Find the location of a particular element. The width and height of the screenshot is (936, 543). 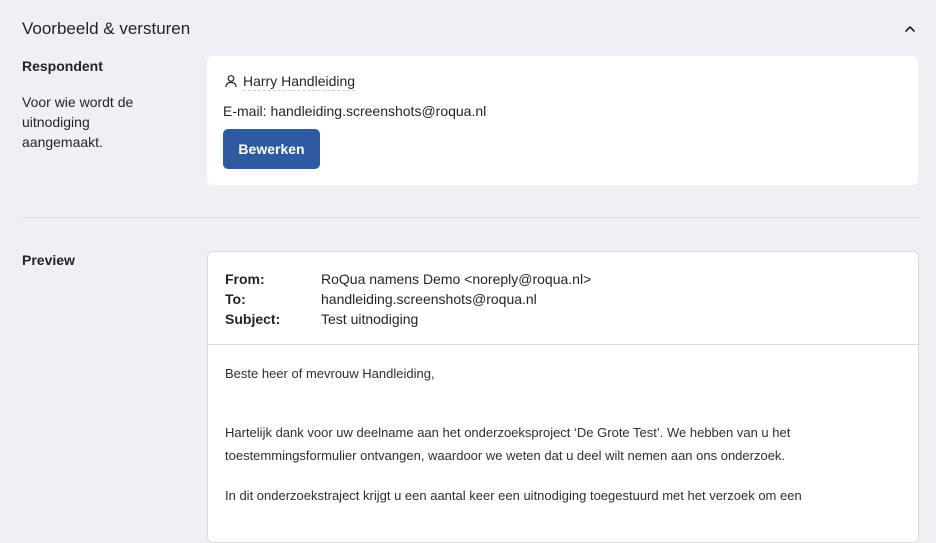

user-icon is located at coordinates (231, 82).